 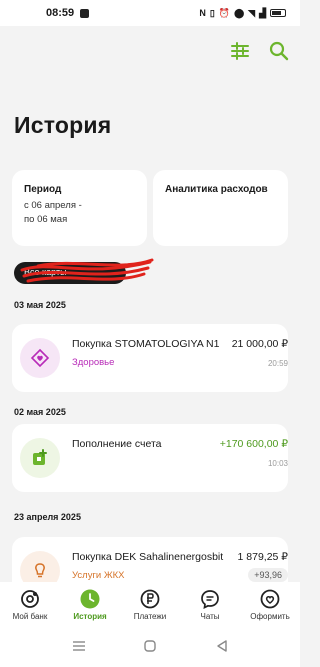 What do you see at coordinates (70, 273) in the screenshot?
I see `account-filter-chip: Все карты` at bounding box center [70, 273].